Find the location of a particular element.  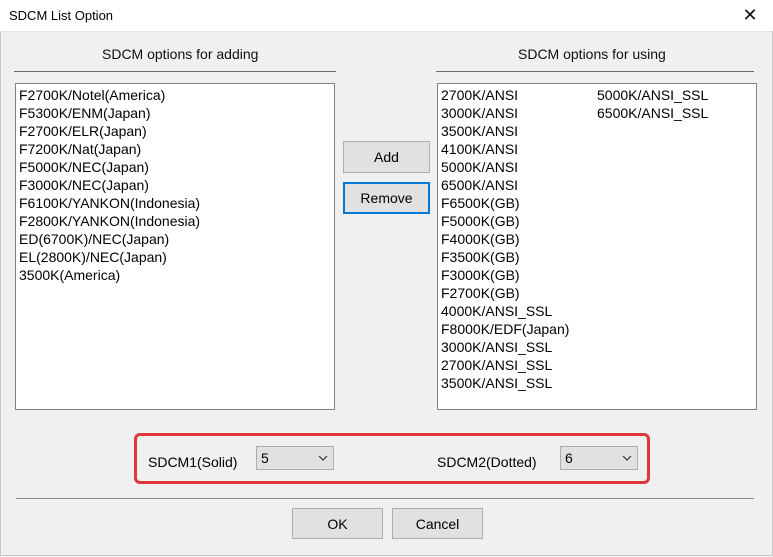

adding-option-item: 3500K(America) is located at coordinates (175, 275).